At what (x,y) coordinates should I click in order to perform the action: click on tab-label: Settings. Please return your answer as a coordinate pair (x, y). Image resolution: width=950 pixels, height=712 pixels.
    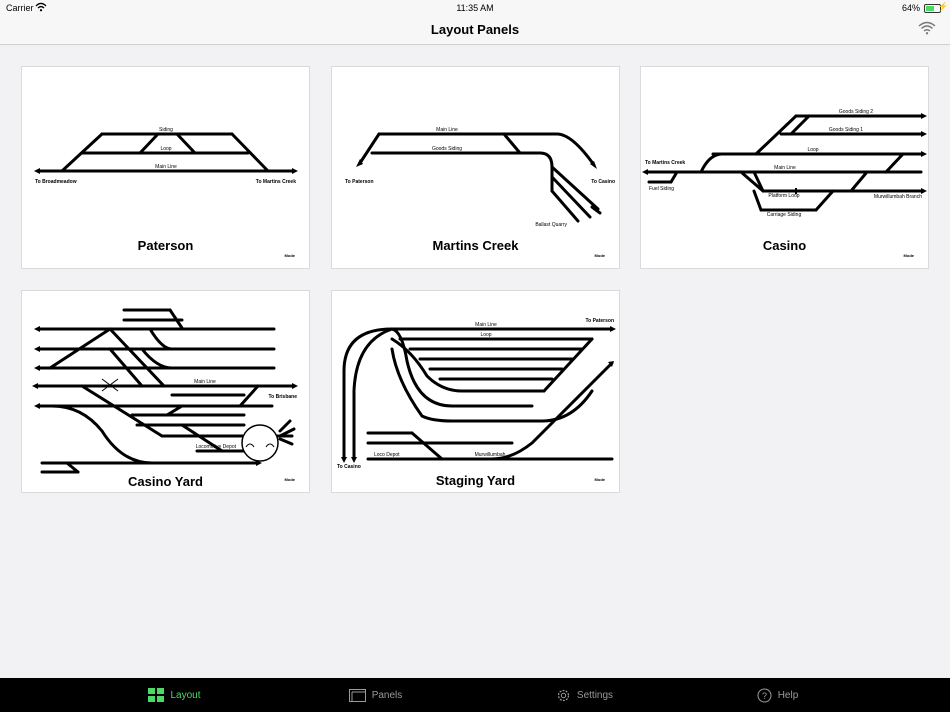
    Looking at the image, I should click on (595, 695).